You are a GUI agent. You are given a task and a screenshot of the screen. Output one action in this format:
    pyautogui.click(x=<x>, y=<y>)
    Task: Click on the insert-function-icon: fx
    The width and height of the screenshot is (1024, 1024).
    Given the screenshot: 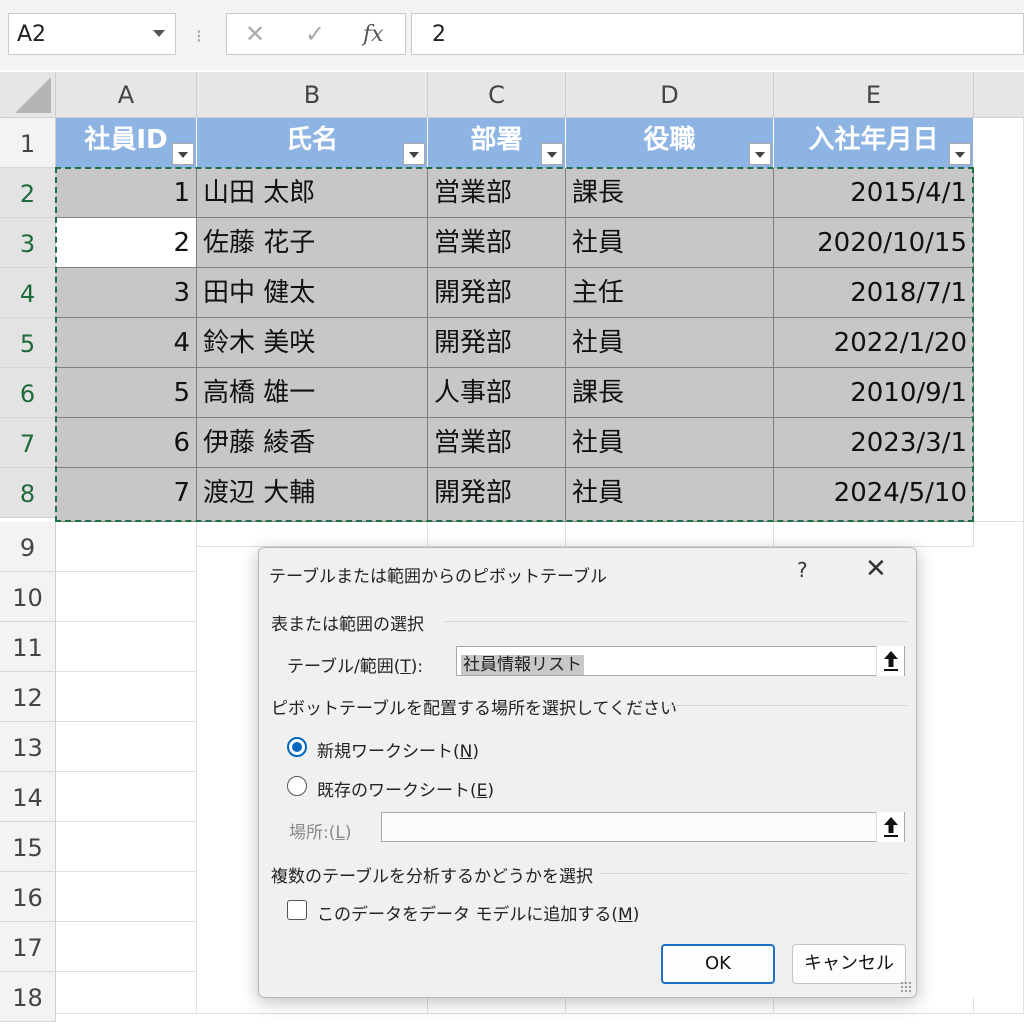 What is the action you would take?
    pyautogui.click(x=373, y=34)
    